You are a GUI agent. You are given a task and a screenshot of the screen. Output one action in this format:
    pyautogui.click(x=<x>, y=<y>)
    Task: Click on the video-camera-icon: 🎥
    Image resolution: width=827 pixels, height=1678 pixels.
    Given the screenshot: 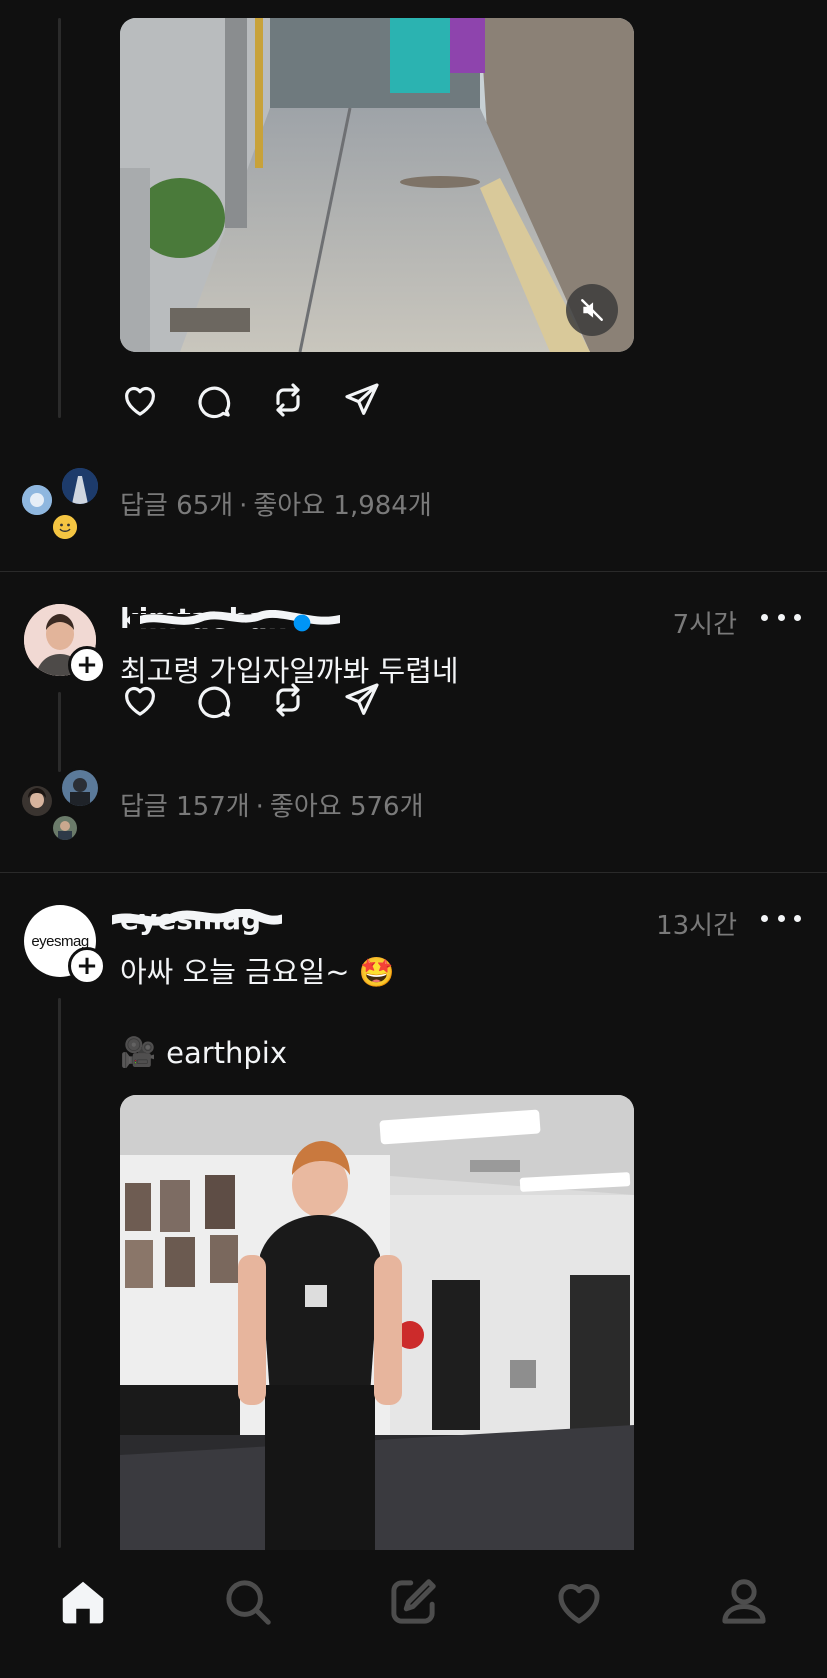 What is the action you would take?
    pyautogui.click(x=138, y=1052)
    